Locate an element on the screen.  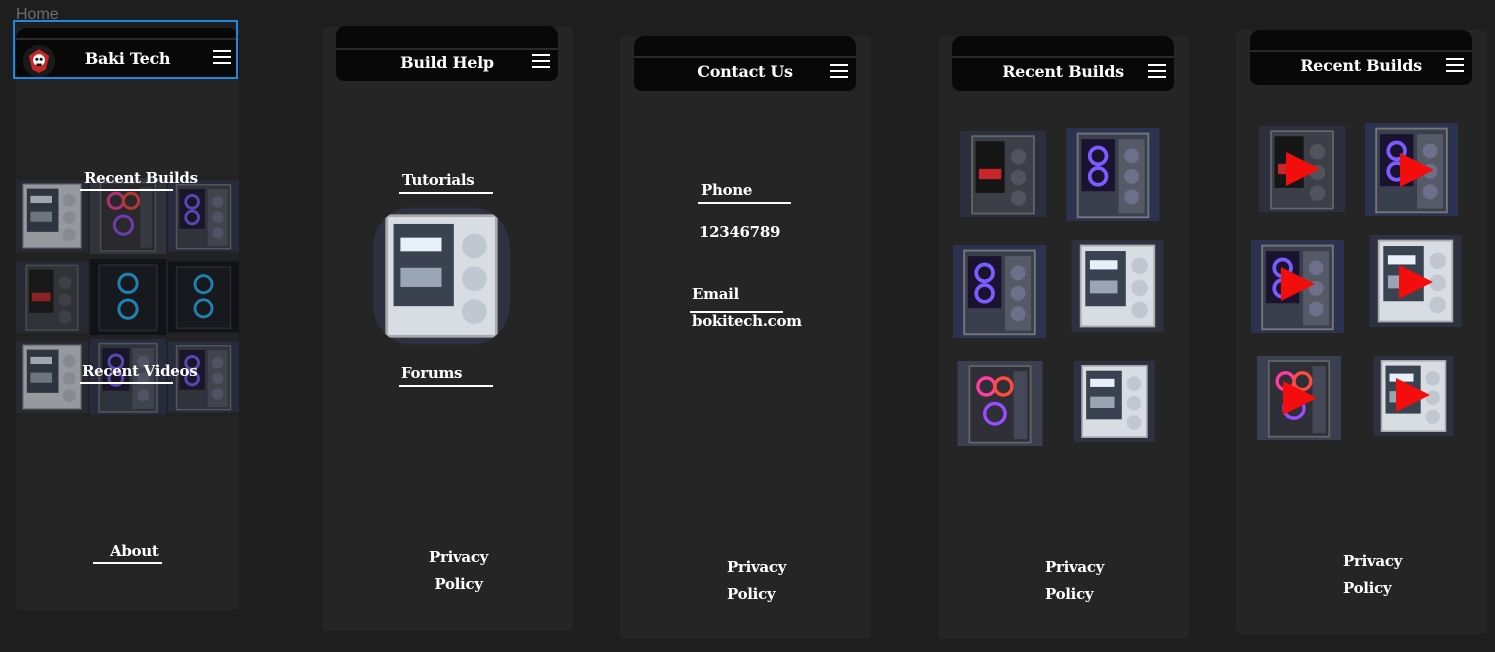
email-label: Email is located at coordinates (715, 294).